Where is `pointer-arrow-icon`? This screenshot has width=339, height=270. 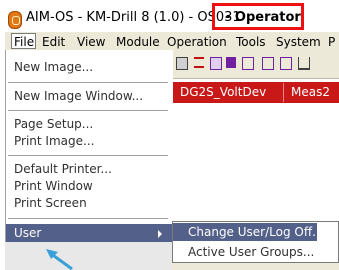
pointer-arrow-icon is located at coordinates (59, 259).